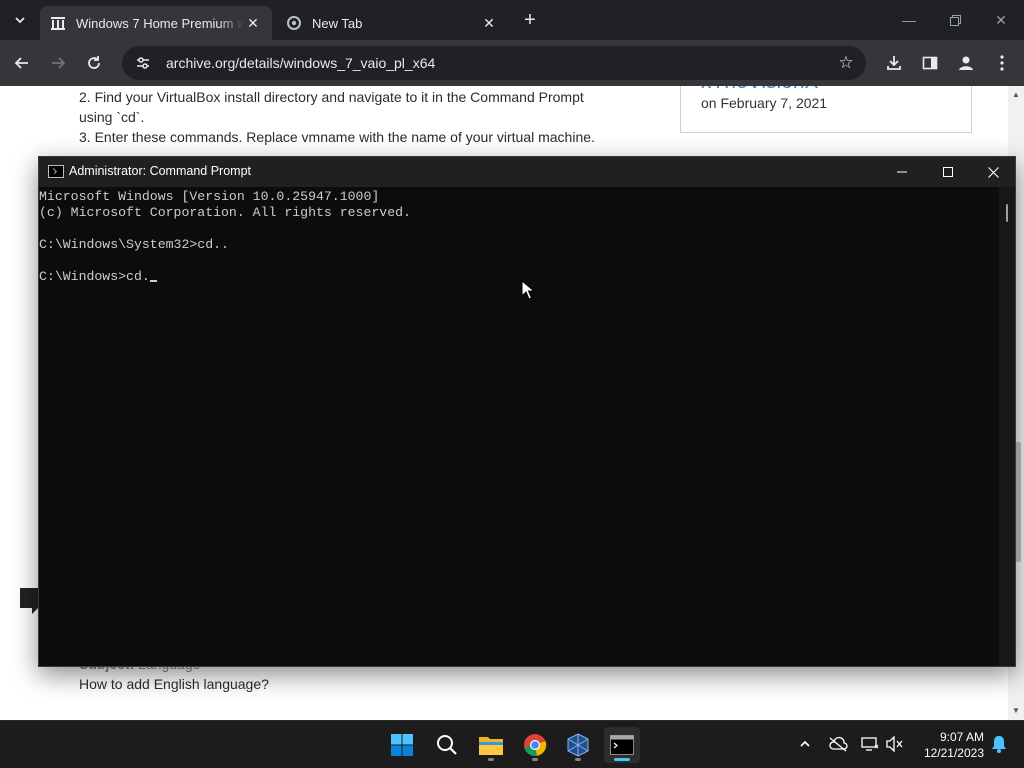 This screenshot has height=768, width=1024. I want to click on console-line: C:\Windows\System32>cd.., so click(134, 244).